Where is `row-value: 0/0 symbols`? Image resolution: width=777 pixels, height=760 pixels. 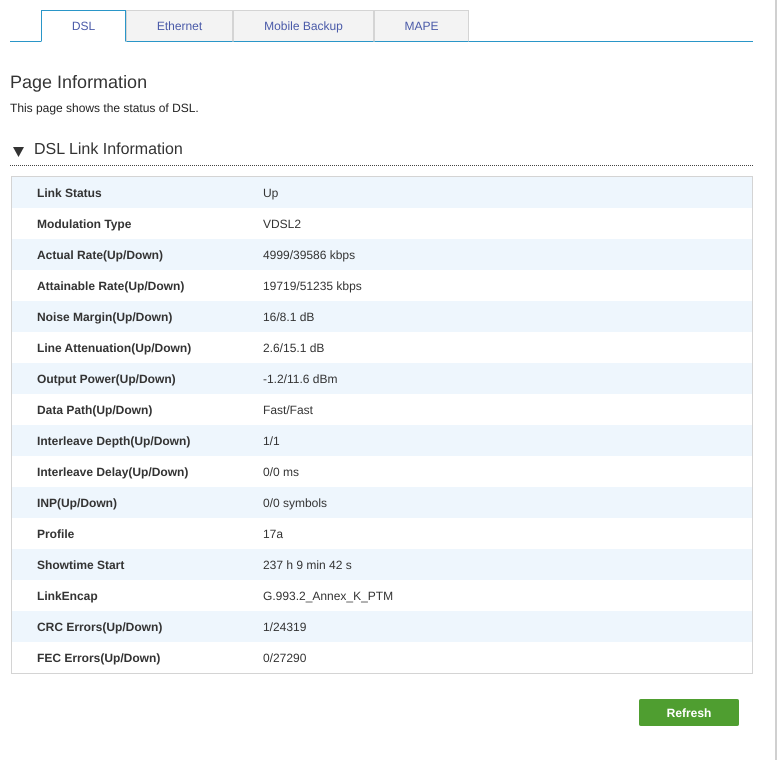
row-value: 0/0 symbols is located at coordinates (295, 503).